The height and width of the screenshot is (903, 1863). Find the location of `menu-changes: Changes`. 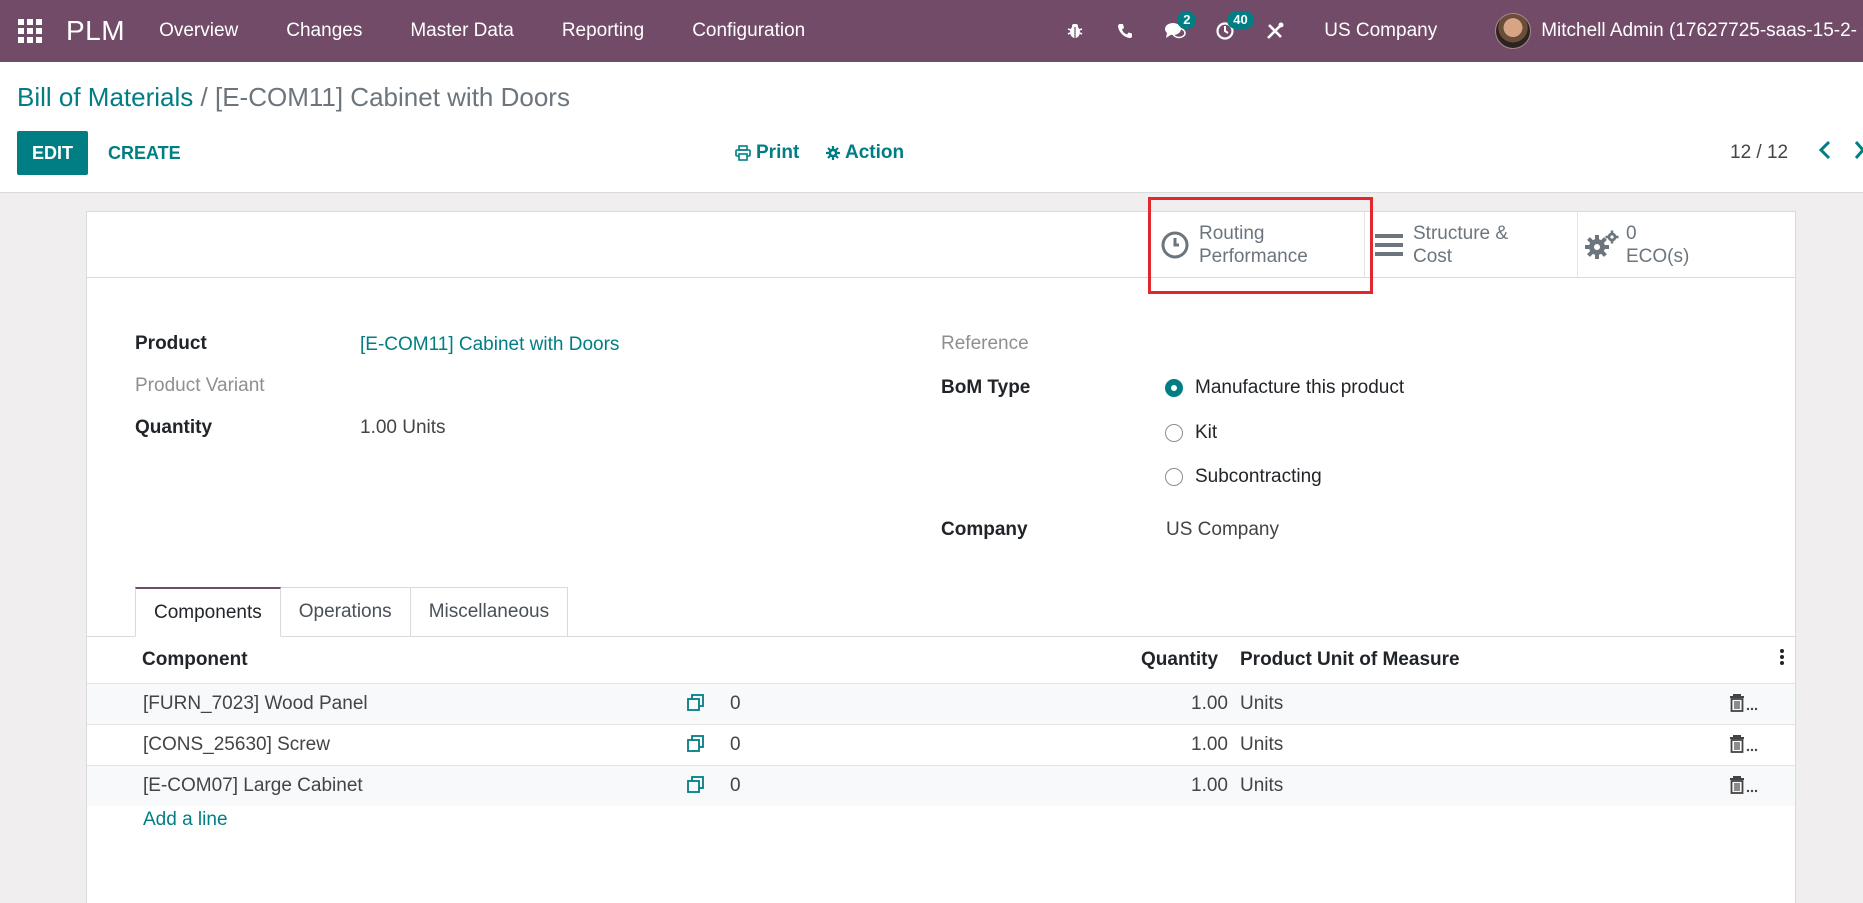

menu-changes: Changes is located at coordinates (324, 31).